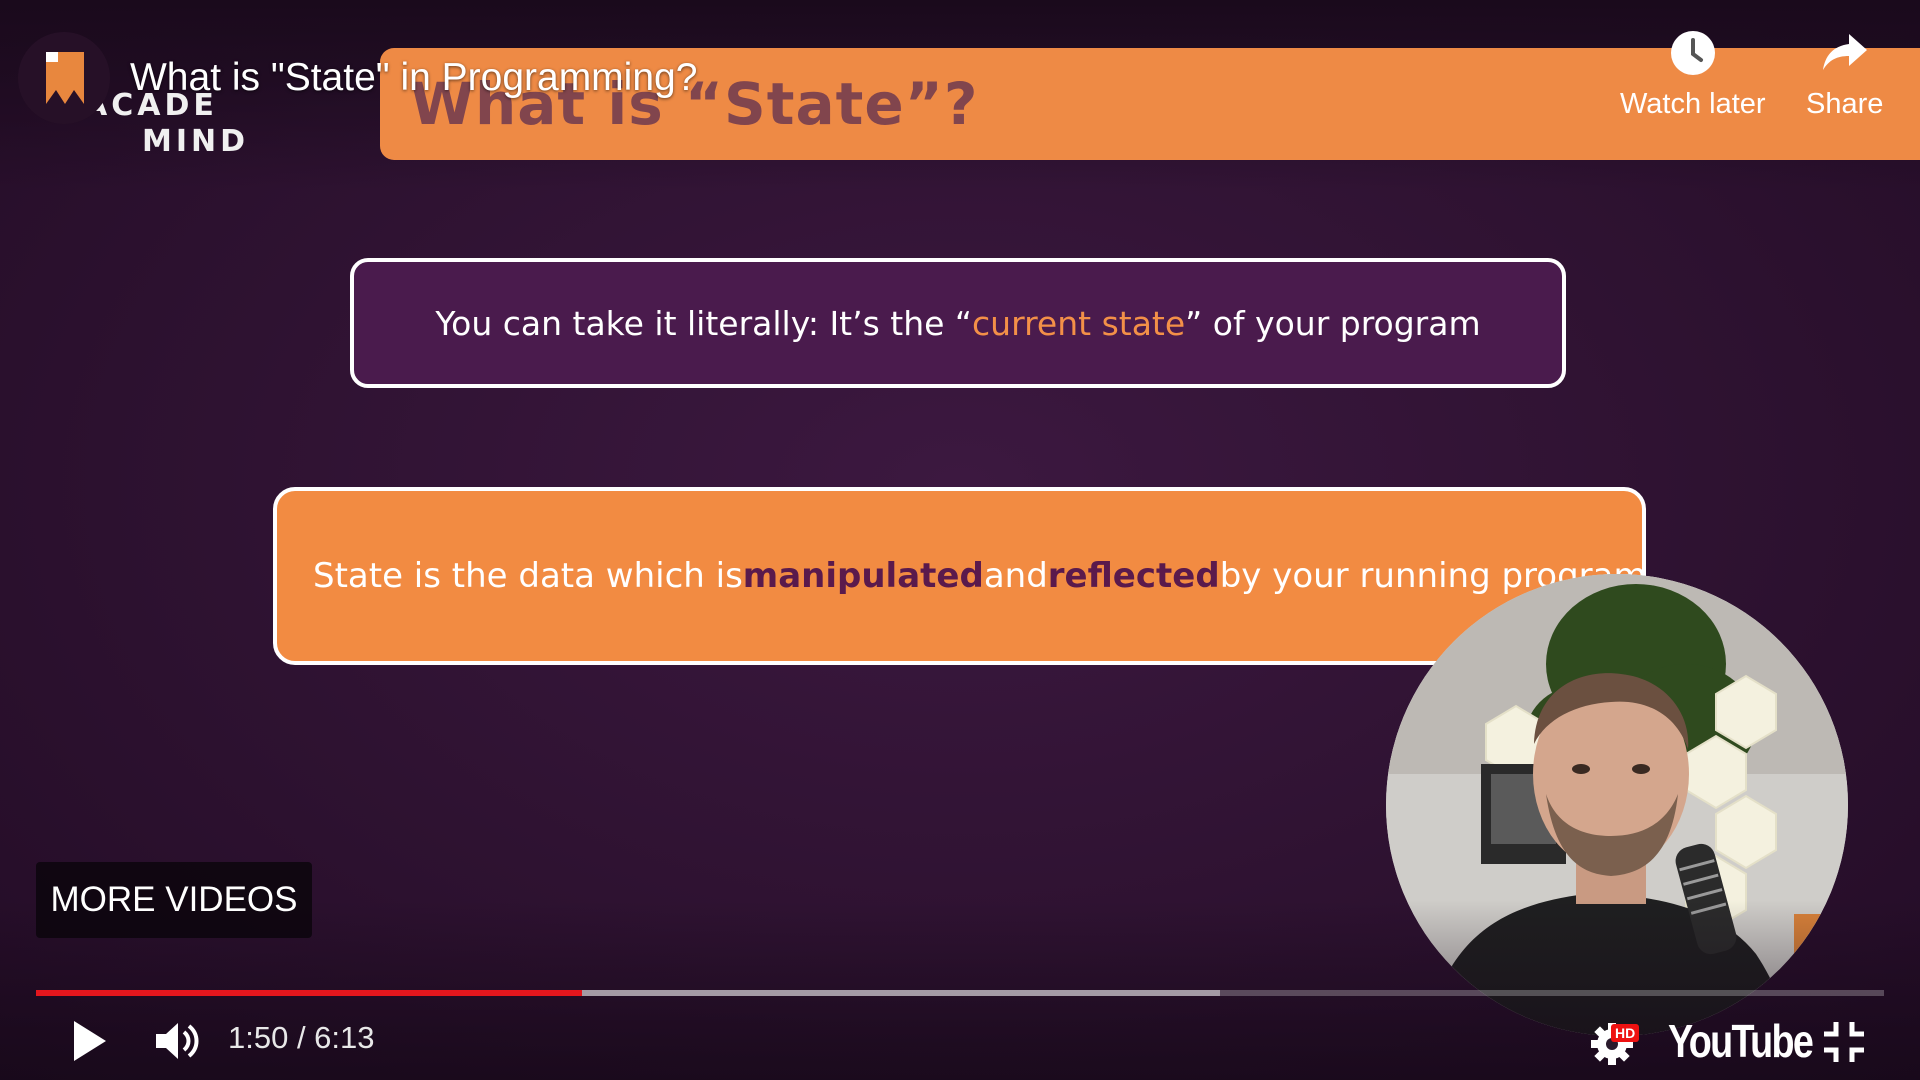  I want to click on volume-button, so click(178, 1041).